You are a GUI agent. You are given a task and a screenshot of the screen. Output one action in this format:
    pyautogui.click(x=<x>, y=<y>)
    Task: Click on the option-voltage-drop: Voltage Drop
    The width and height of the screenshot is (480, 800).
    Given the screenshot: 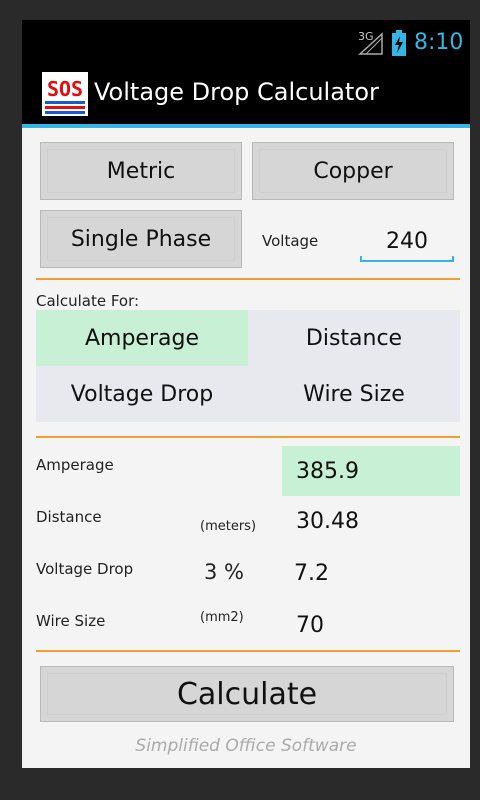 What is the action you would take?
    pyautogui.click(x=142, y=394)
    